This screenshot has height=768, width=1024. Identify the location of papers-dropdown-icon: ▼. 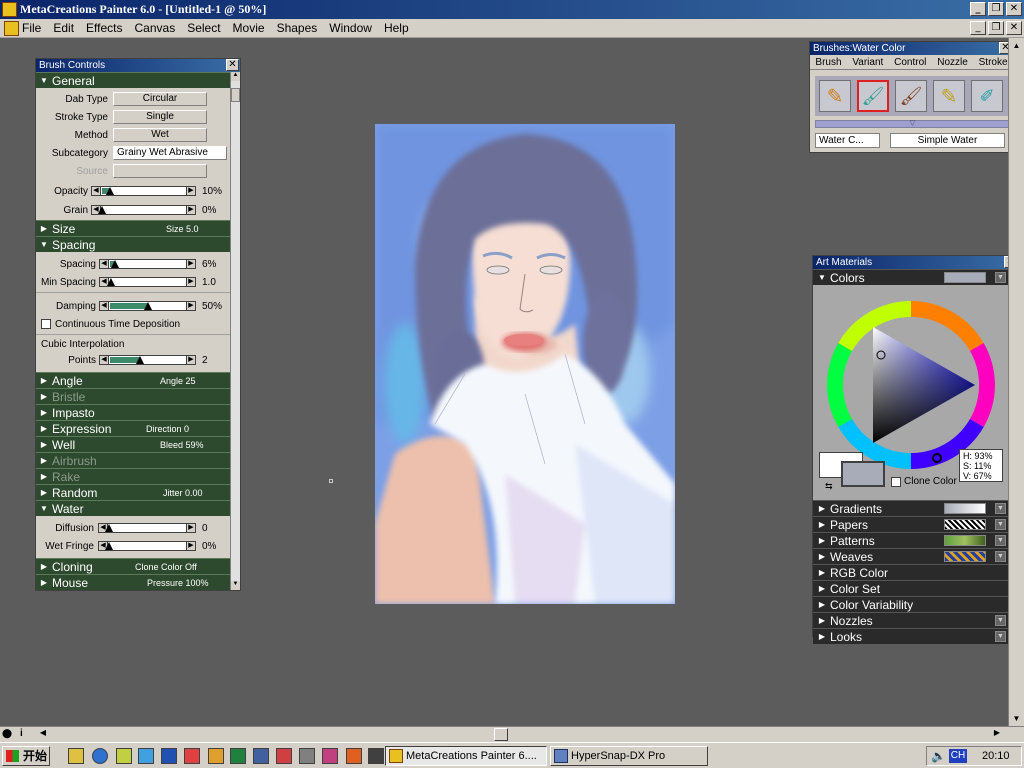
(1000, 524).